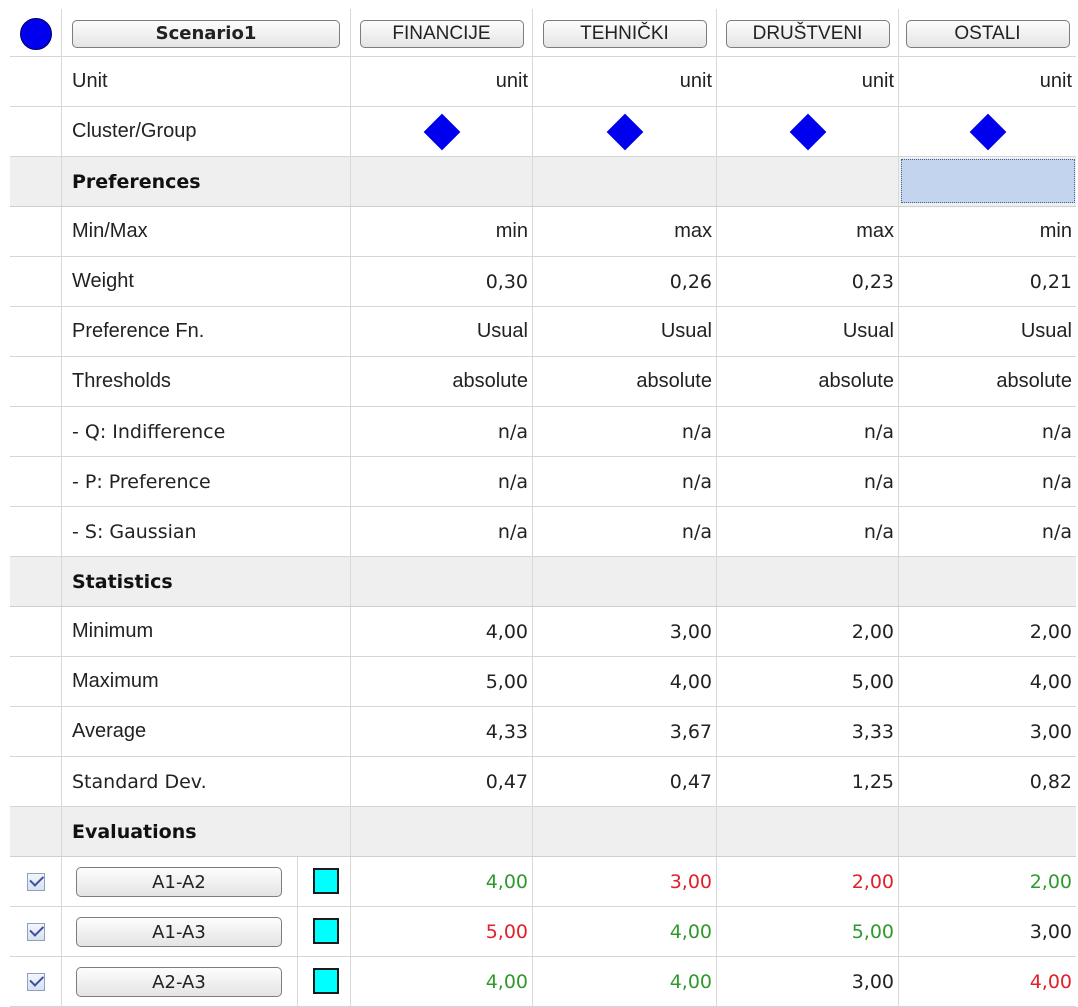  What do you see at coordinates (206, 531) in the screenshot?
I see `row-label: - S: Gaussian` at bounding box center [206, 531].